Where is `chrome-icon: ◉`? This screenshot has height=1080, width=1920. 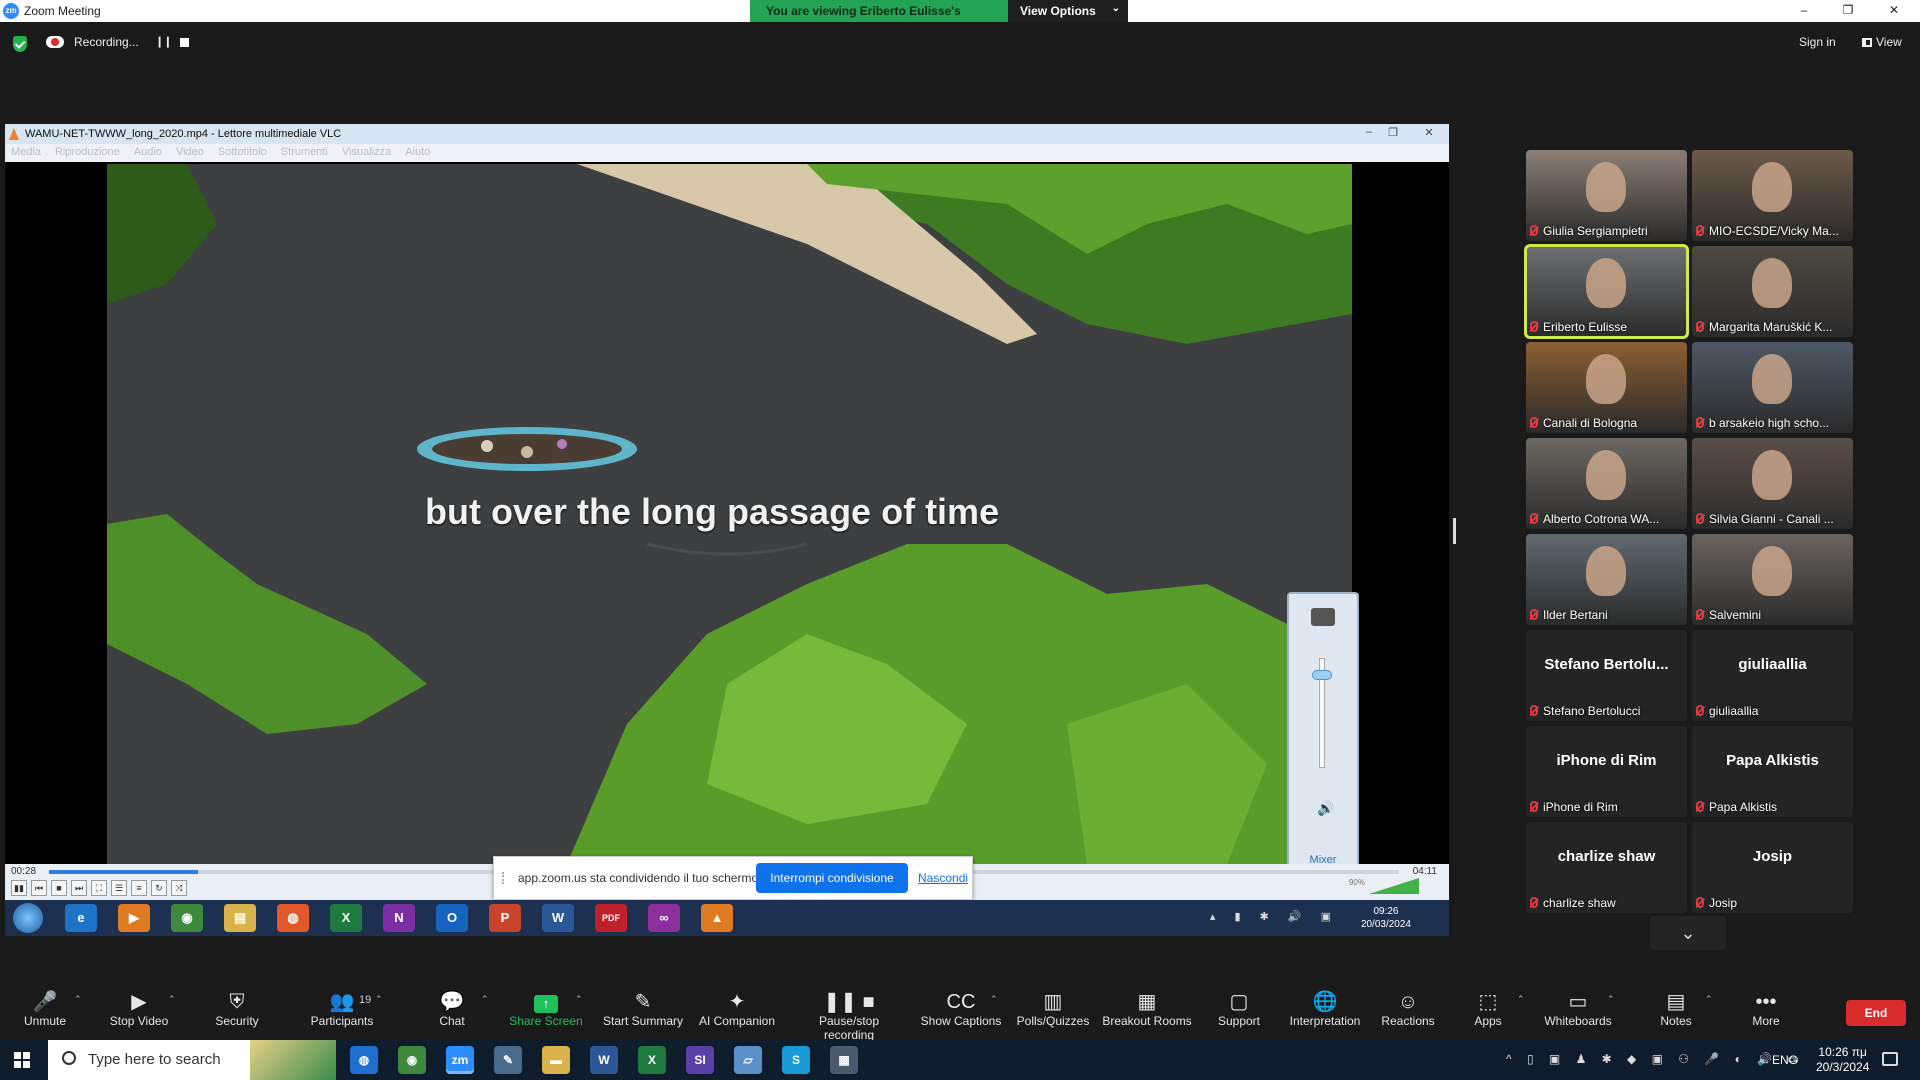 chrome-icon: ◉ is located at coordinates (412, 1060).